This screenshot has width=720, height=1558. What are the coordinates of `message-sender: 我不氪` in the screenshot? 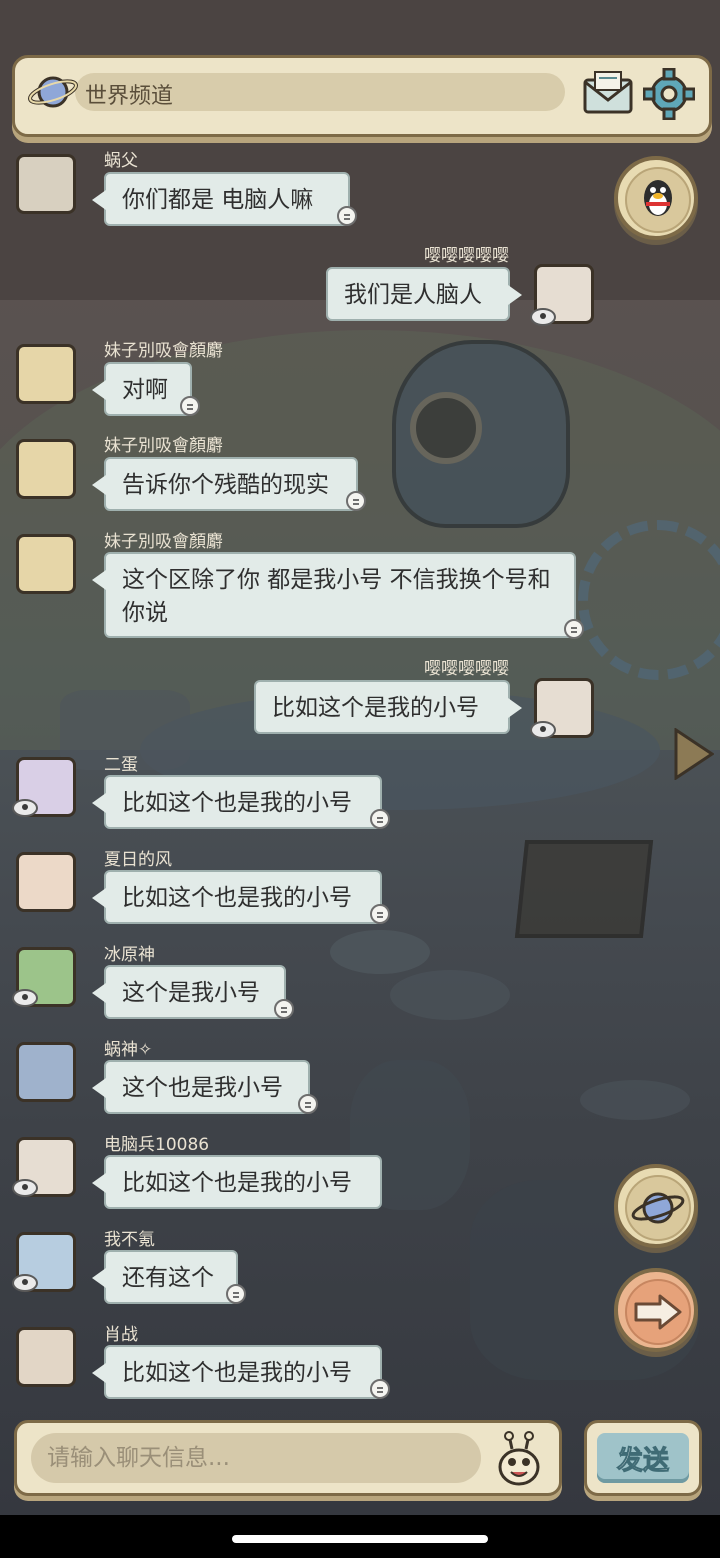 It's located at (129, 1240).